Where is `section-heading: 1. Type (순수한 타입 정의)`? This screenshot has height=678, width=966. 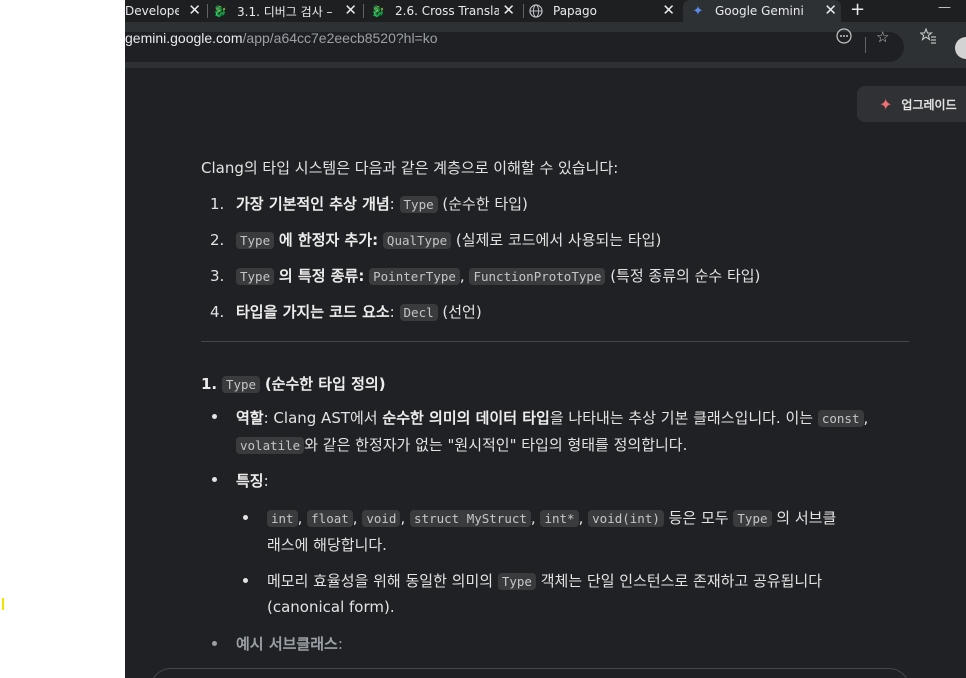
section-heading: 1. Type (순수한 타입 정의) is located at coordinates (293, 384).